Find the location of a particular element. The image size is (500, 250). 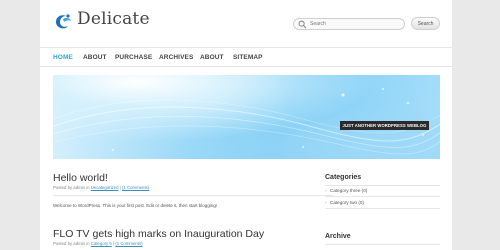

post-category-link: Uncategorized is located at coordinates (105, 187).